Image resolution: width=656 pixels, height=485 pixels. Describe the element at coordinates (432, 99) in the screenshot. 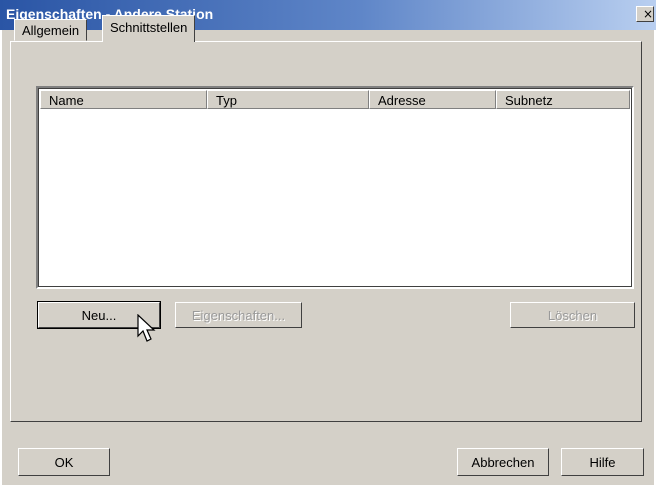

I see `column-header-adresse: Adresse` at that location.